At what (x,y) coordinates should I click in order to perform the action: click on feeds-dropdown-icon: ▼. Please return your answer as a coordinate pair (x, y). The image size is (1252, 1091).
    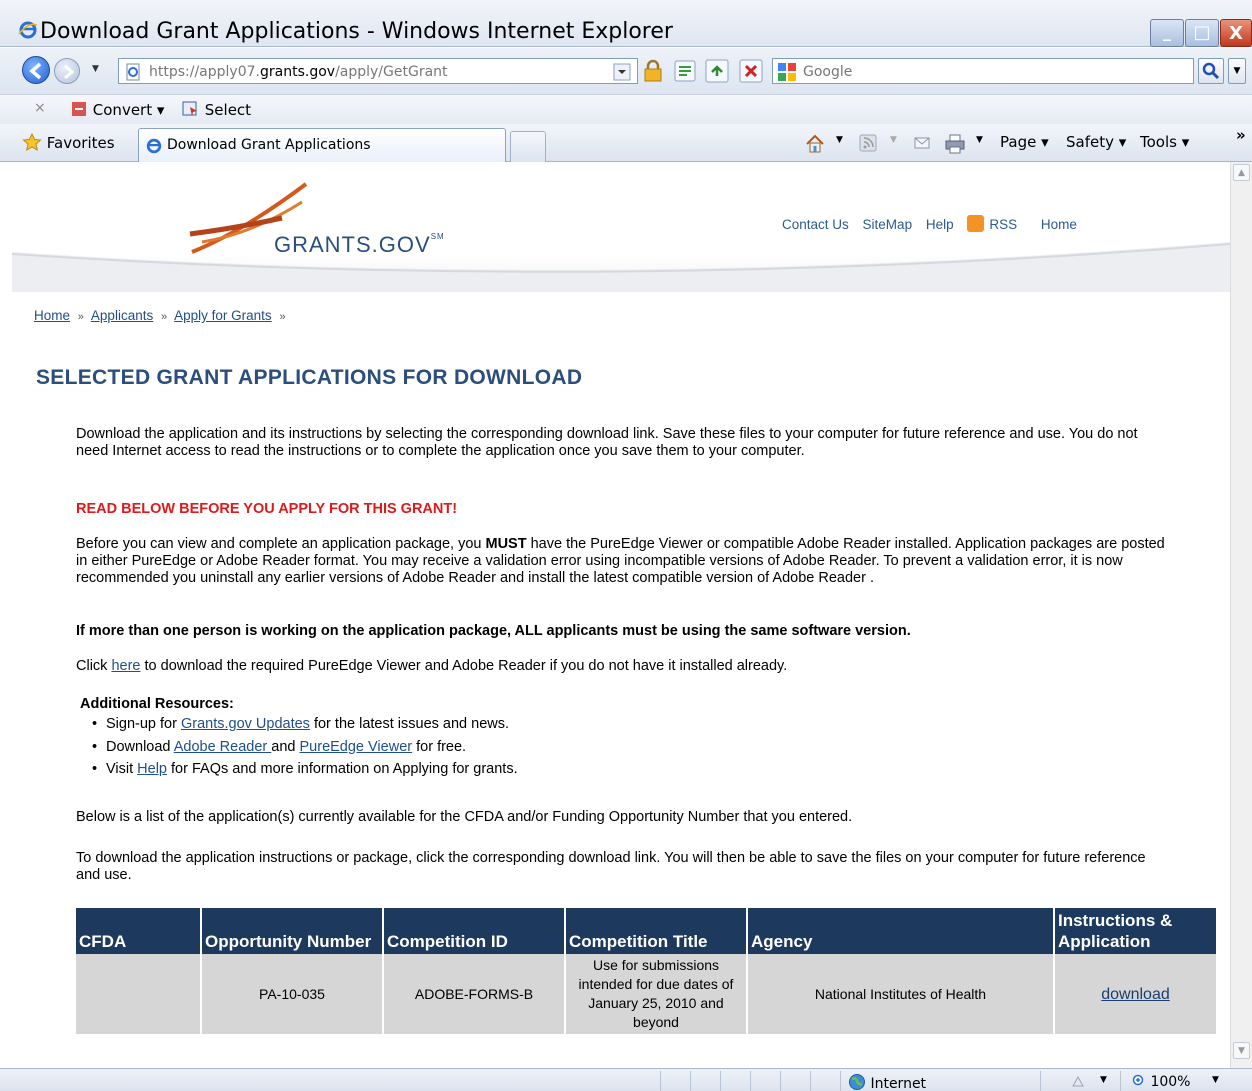
    Looking at the image, I should click on (893, 140).